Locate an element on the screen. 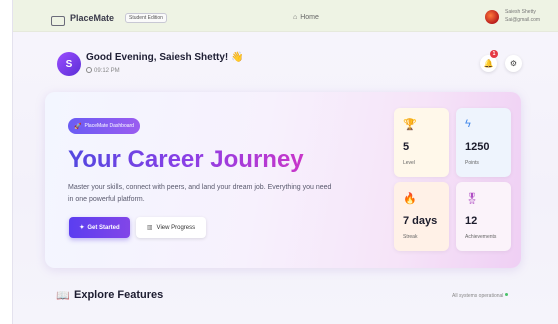 The image size is (558, 324). flame-icon: 🔥 is located at coordinates (410, 199).